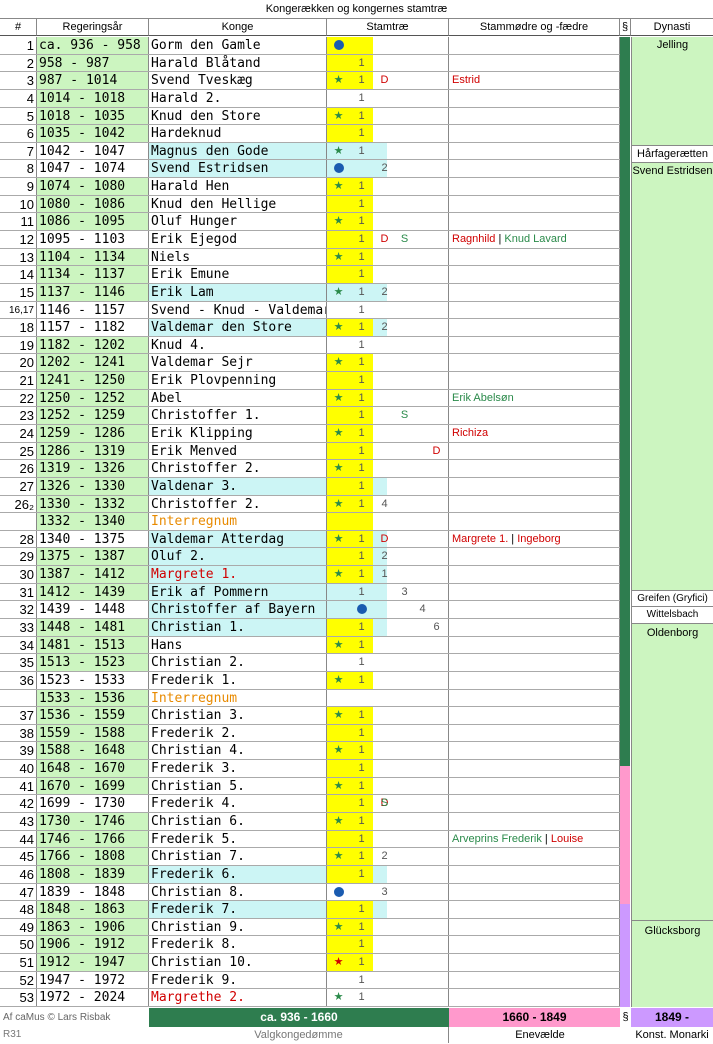  Describe the element at coordinates (238, 133) in the screenshot. I see `king-name: Hardeknud` at that location.